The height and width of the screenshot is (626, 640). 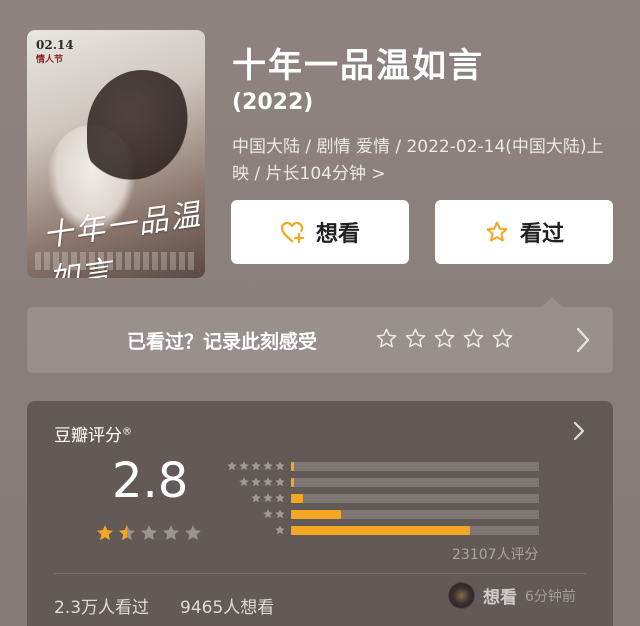 What do you see at coordinates (150, 481) in the screenshot?
I see `rating-score: 2.8` at bounding box center [150, 481].